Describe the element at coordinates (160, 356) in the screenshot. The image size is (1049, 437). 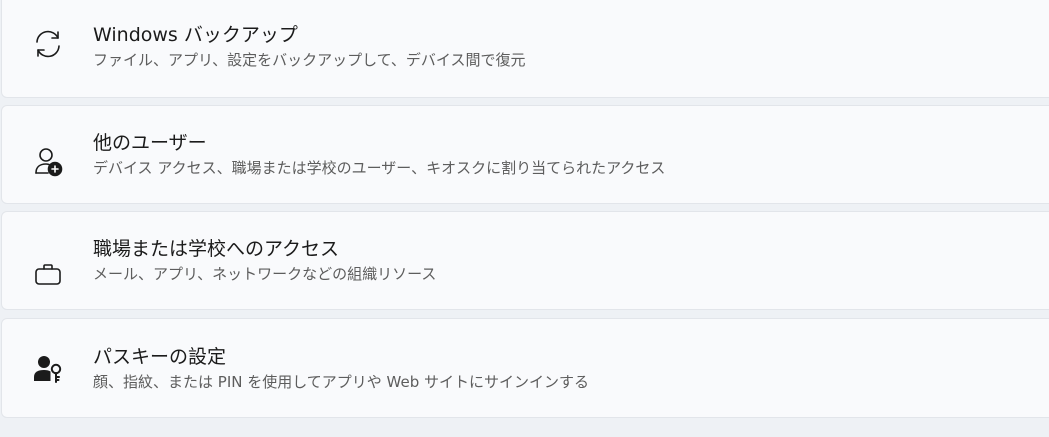
I see `item-title: パスキーの設定` at that location.